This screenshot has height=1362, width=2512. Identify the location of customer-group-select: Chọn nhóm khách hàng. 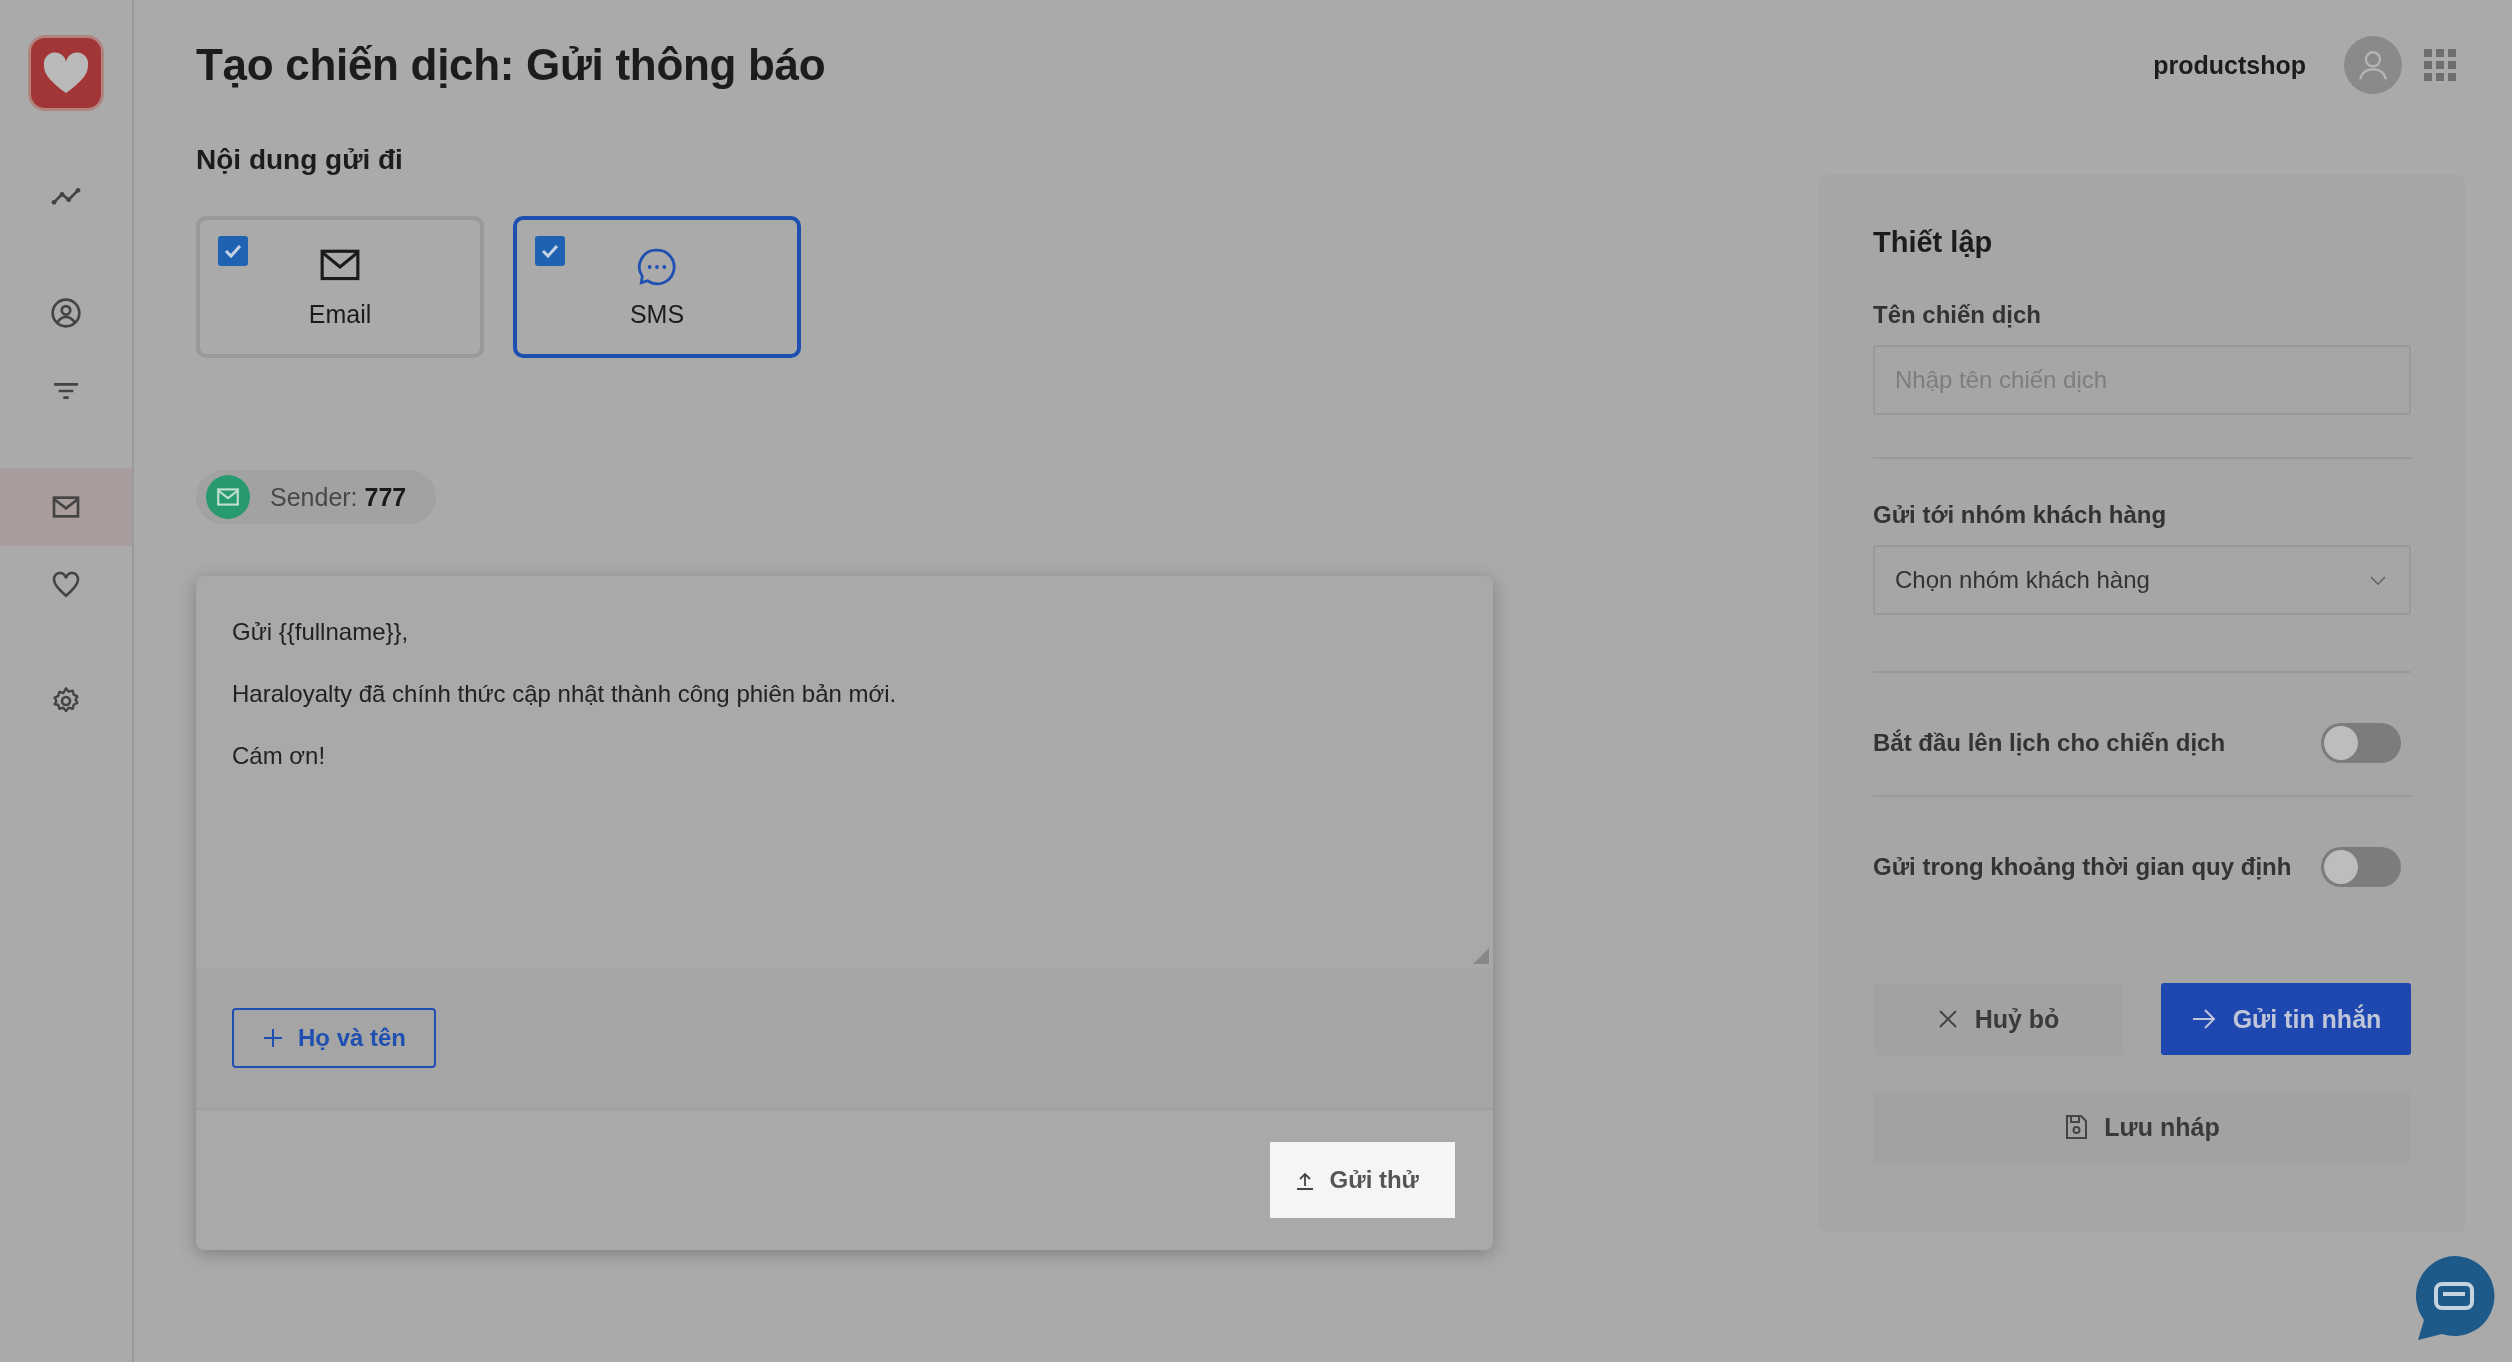
(2142, 580).